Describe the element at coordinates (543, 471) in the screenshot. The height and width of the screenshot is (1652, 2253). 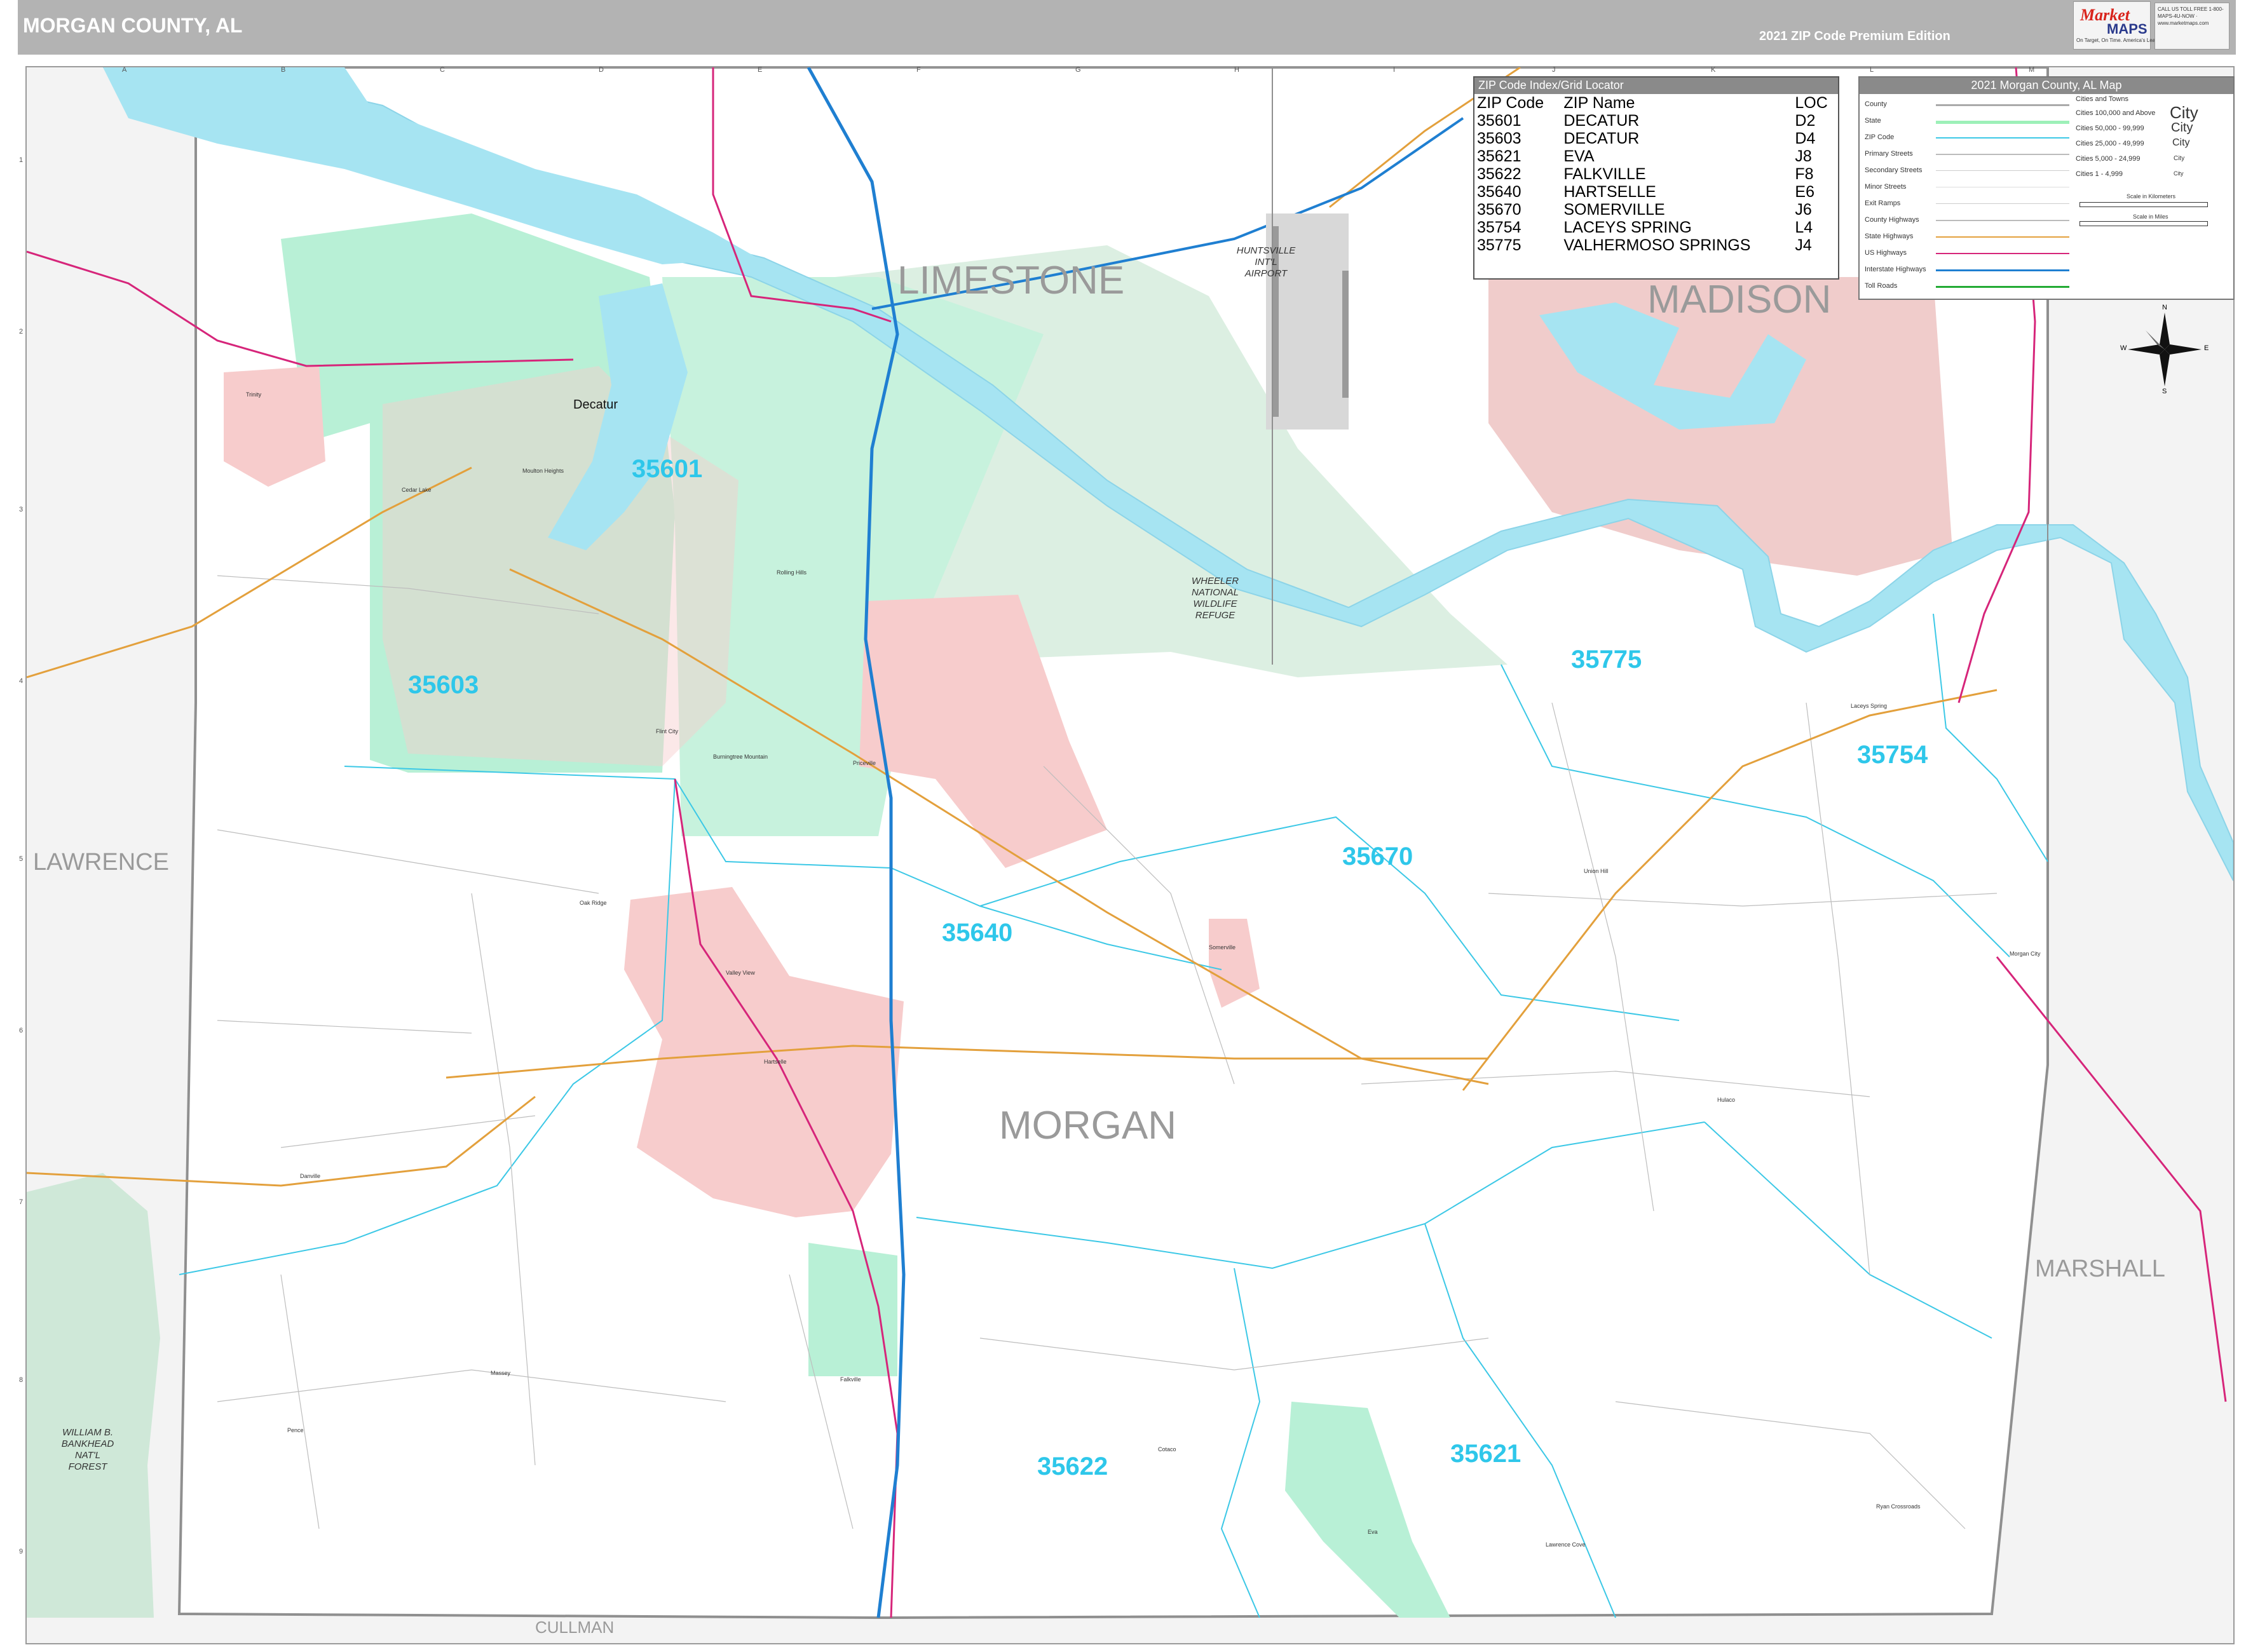
I see `place-moulton-heights: Moulton Heights` at that location.